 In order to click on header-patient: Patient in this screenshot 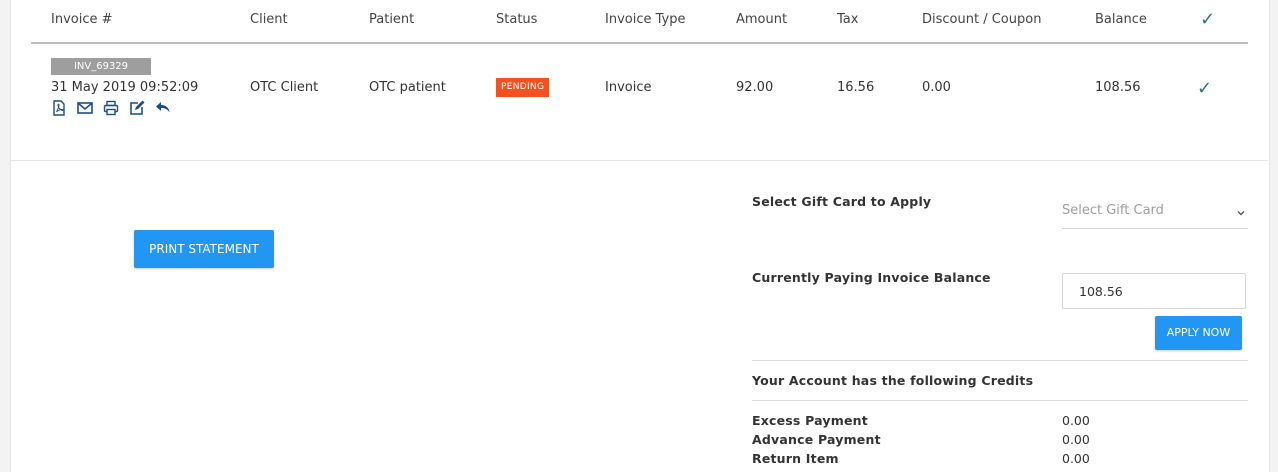, I will do `click(392, 19)`.